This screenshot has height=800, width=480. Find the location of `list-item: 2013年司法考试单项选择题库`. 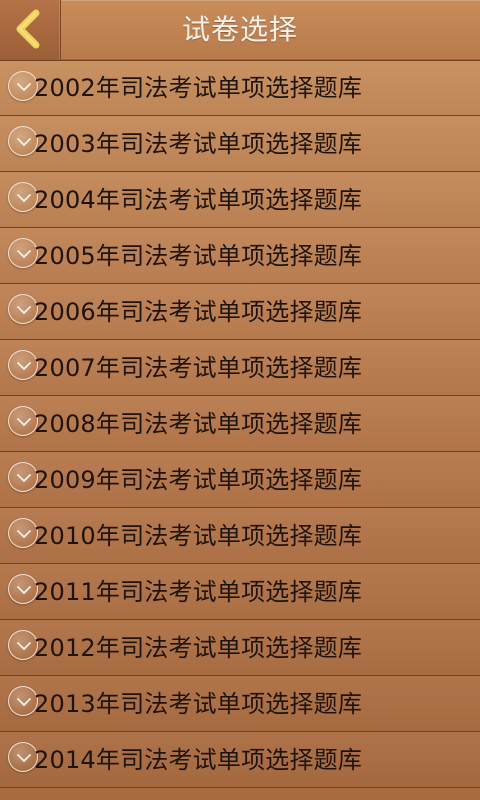

list-item: 2013年司法考试单项选择题库 is located at coordinates (240, 704).